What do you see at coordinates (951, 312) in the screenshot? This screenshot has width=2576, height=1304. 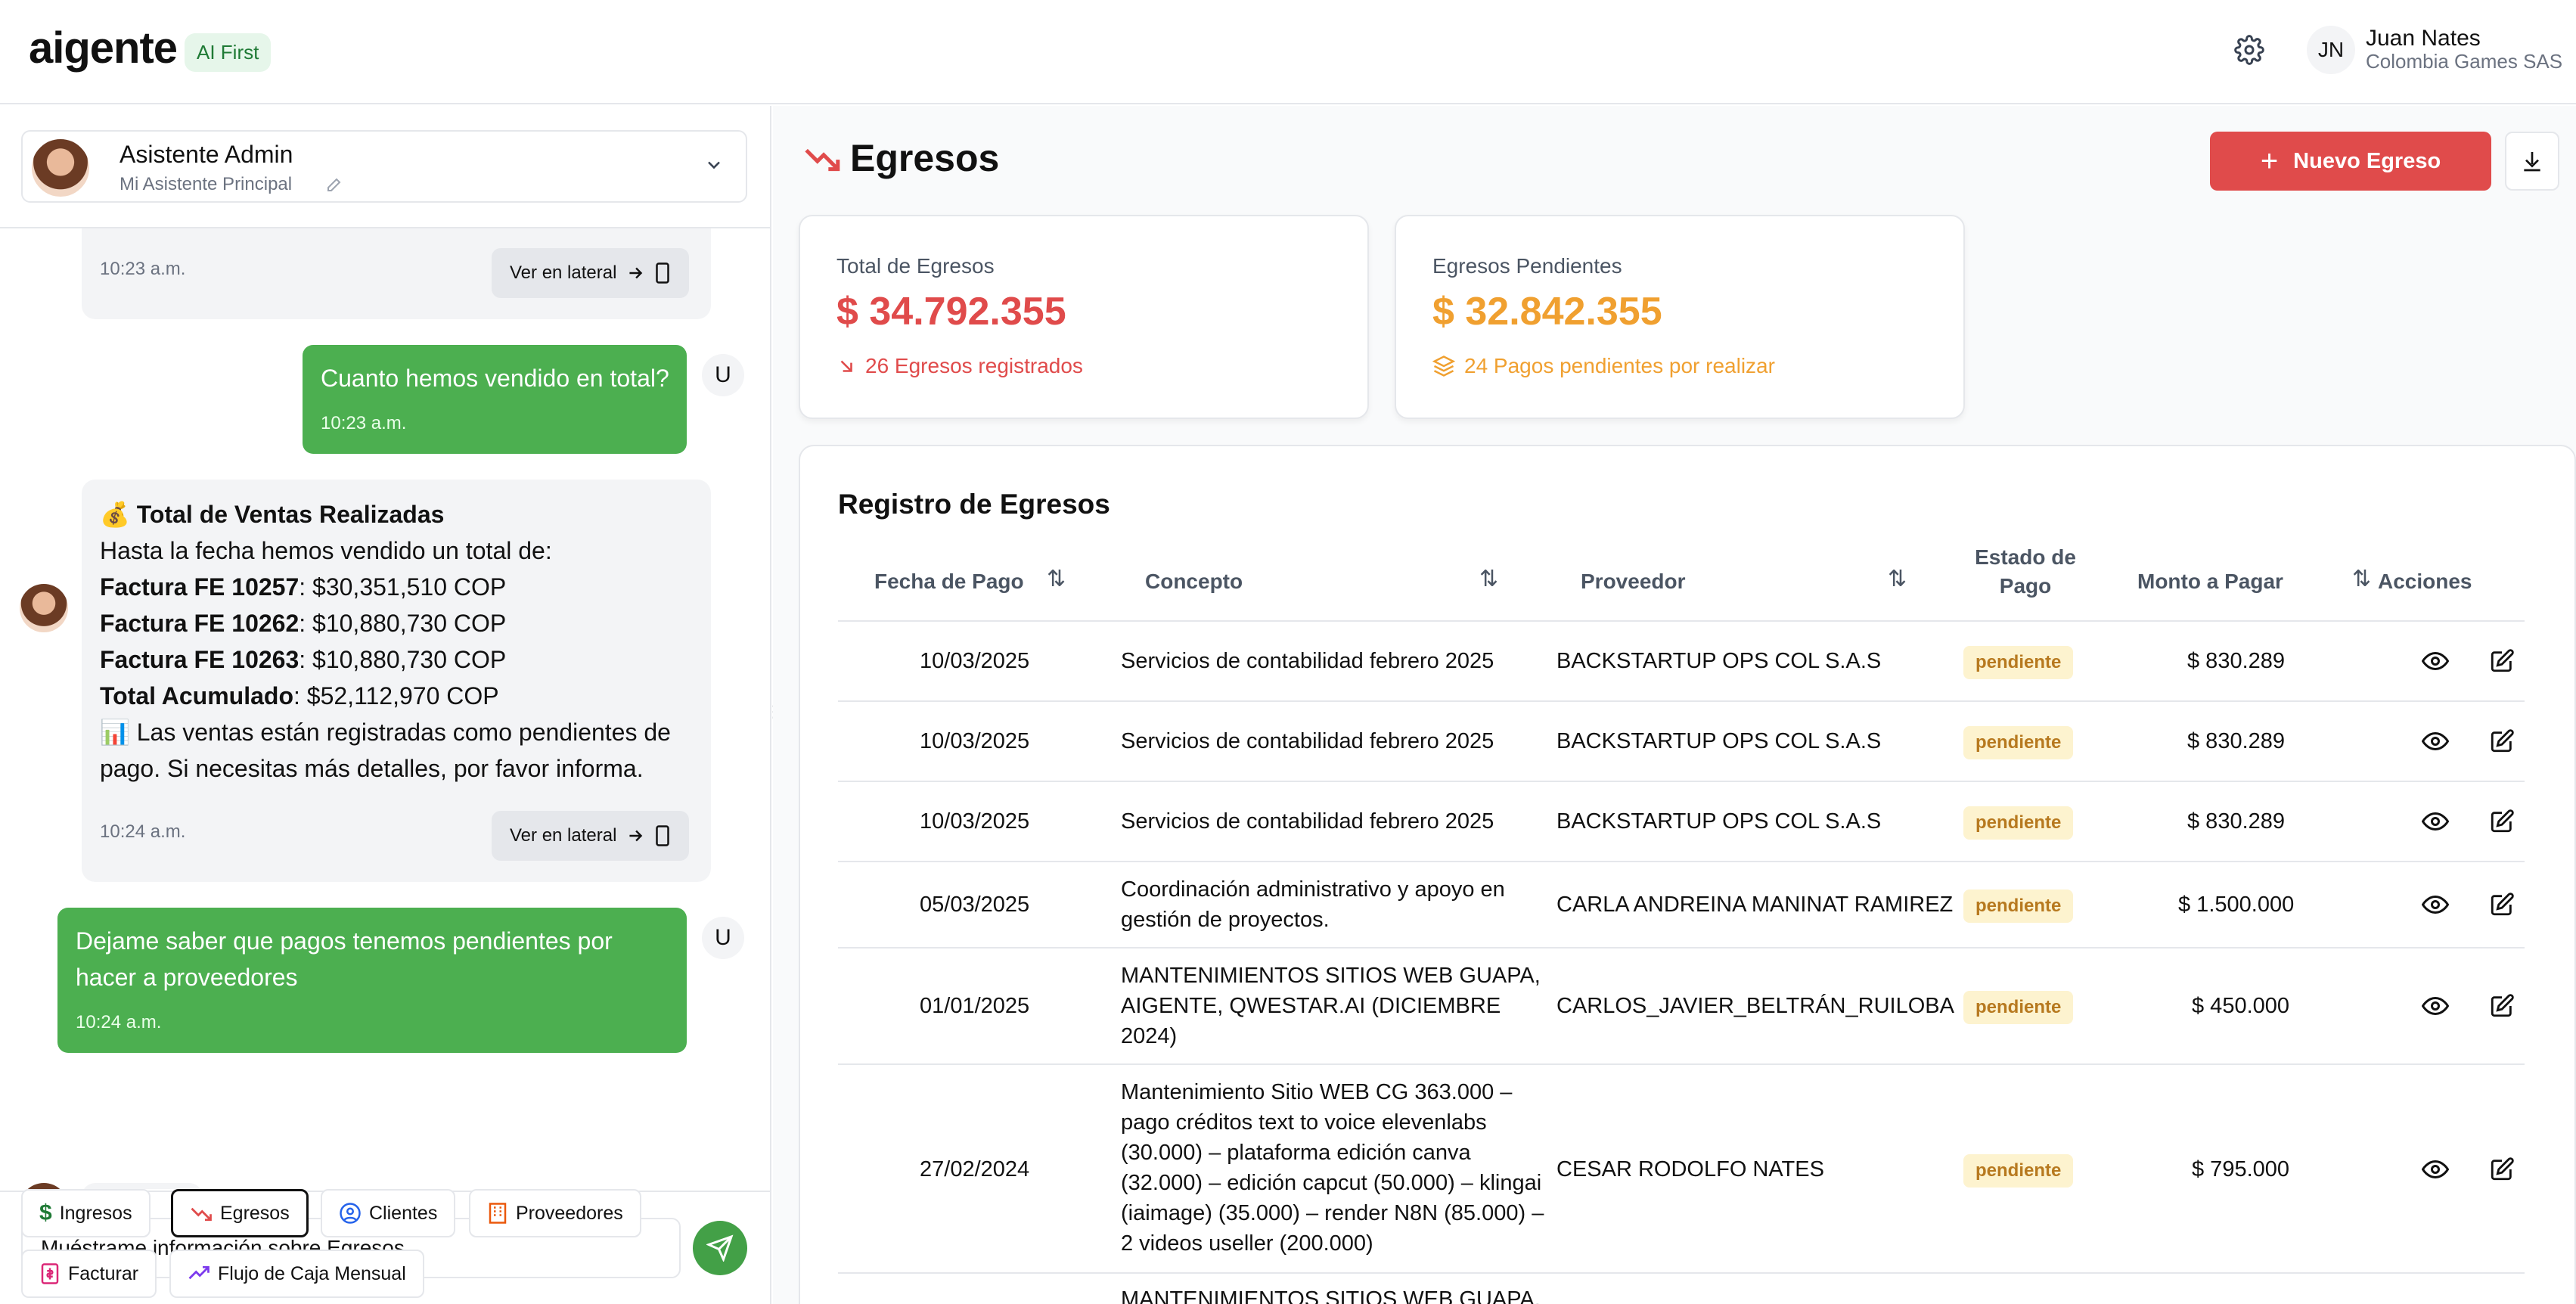 I see `stat-value: $ 34.792.355` at bounding box center [951, 312].